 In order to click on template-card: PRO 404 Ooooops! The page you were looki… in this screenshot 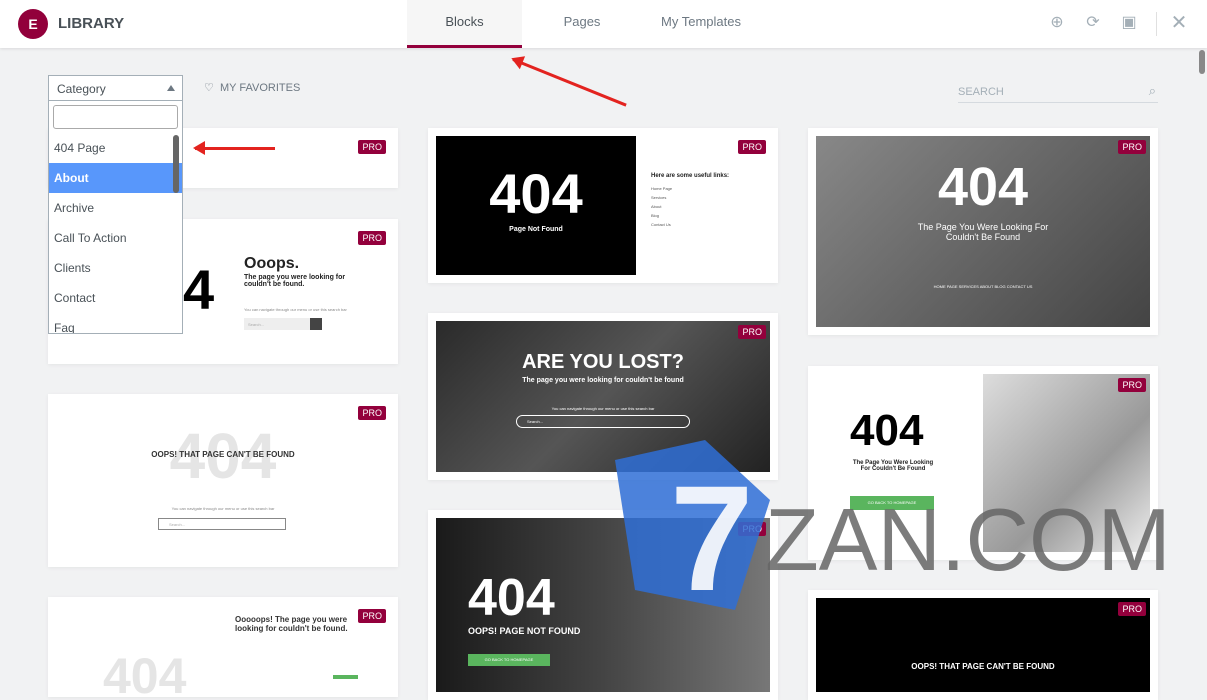, I will do `click(223, 647)`.